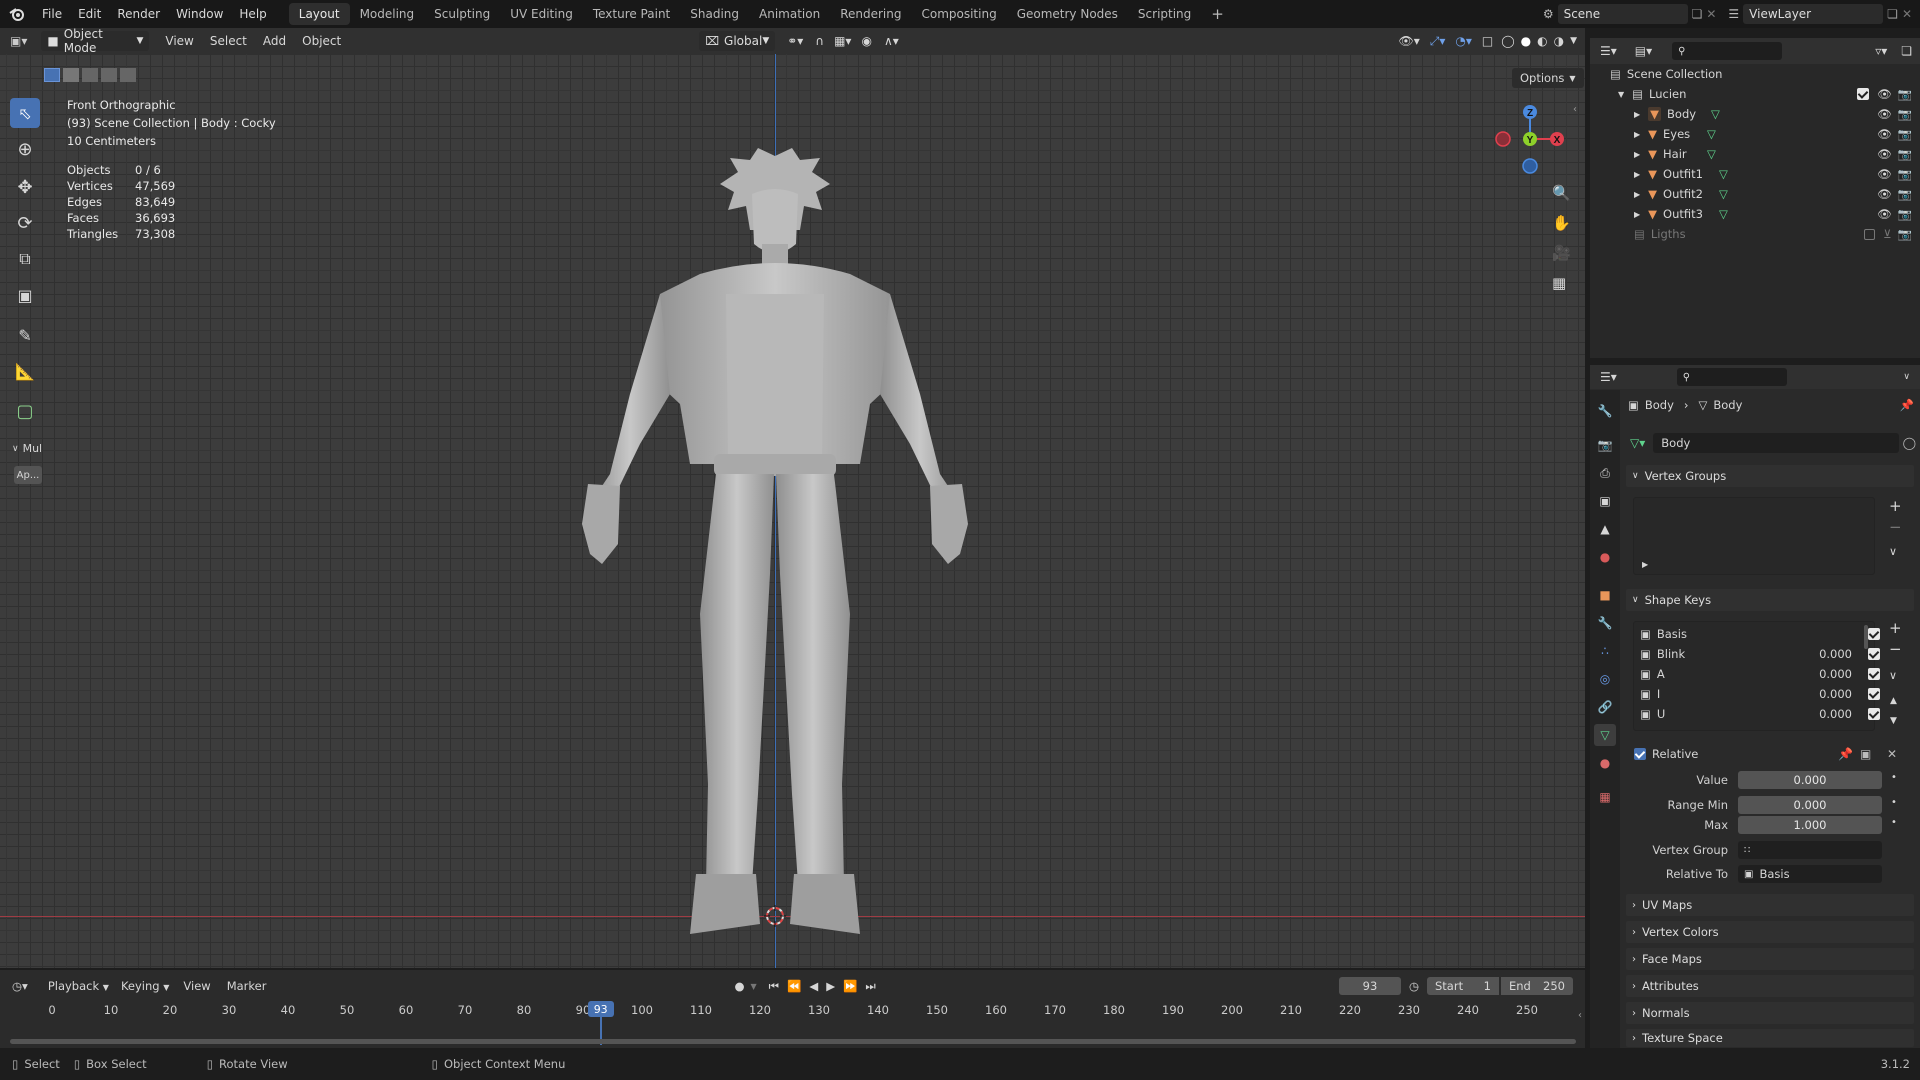 The image size is (1920, 1080). What do you see at coordinates (25, 149) in the screenshot?
I see `cursor-tool: ⊕` at bounding box center [25, 149].